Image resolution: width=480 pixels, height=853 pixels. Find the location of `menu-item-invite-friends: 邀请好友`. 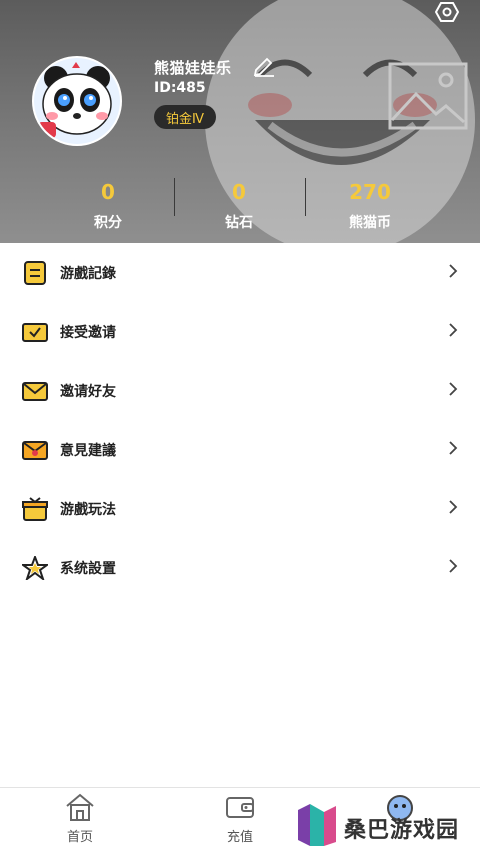

menu-item-invite-friends: 邀请好友 is located at coordinates (240, 390).